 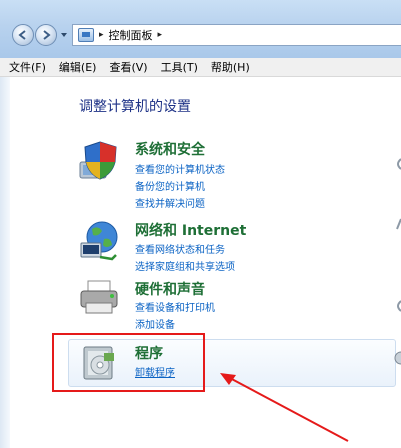 What do you see at coordinates (86, 35) in the screenshot?
I see `control-panel-icon` at bounding box center [86, 35].